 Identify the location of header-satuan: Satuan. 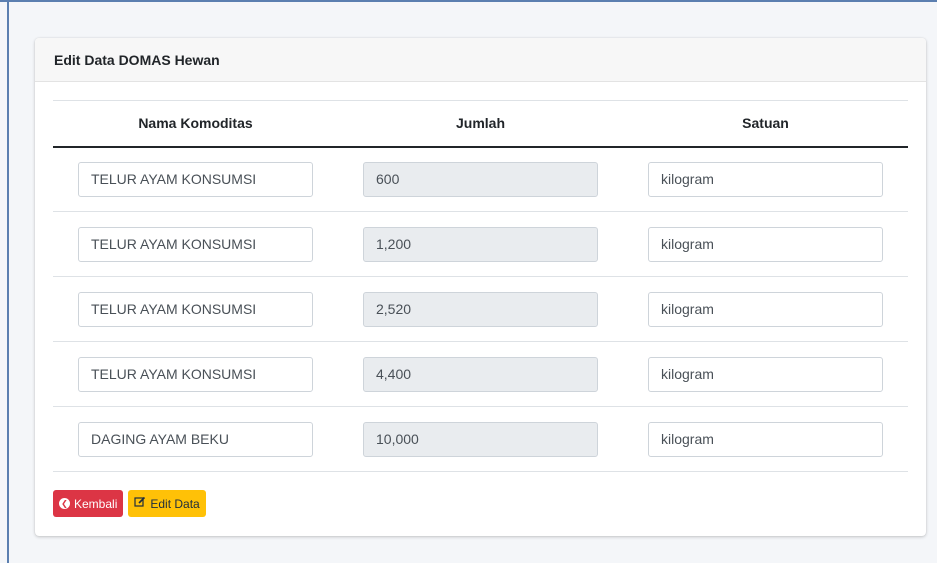
(765, 124).